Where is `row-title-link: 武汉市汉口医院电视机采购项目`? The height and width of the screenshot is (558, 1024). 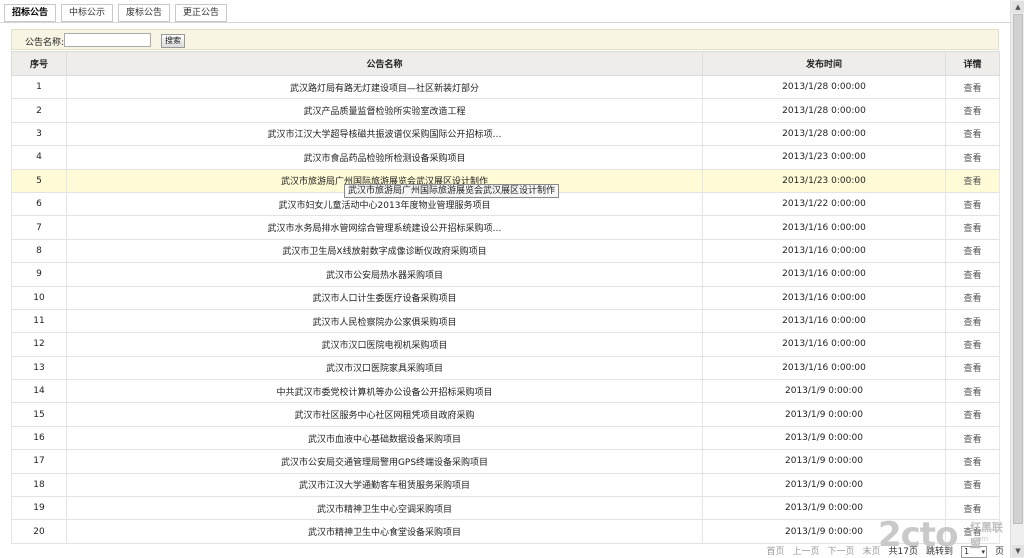 row-title-link: 武汉市汉口医院电视机采购项目 is located at coordinates (384, 344).